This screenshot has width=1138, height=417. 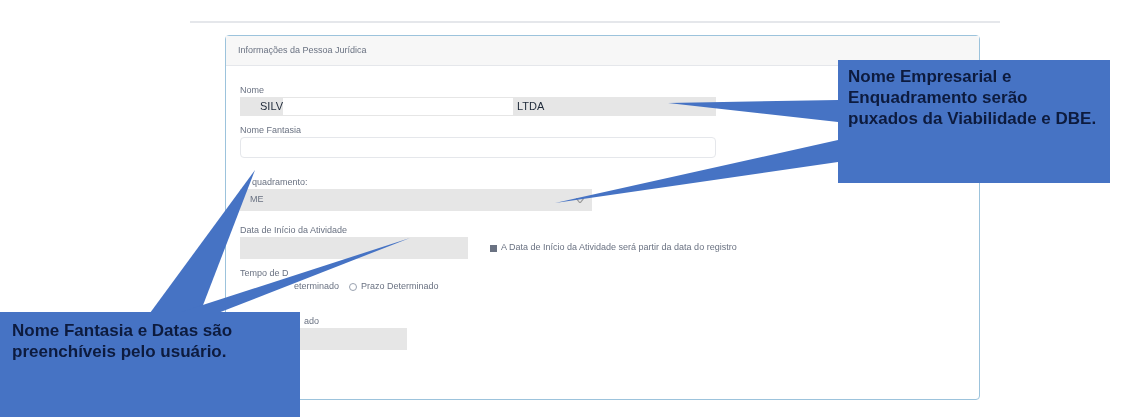 I want to click on caret-icon, so click(x=580, y=200).